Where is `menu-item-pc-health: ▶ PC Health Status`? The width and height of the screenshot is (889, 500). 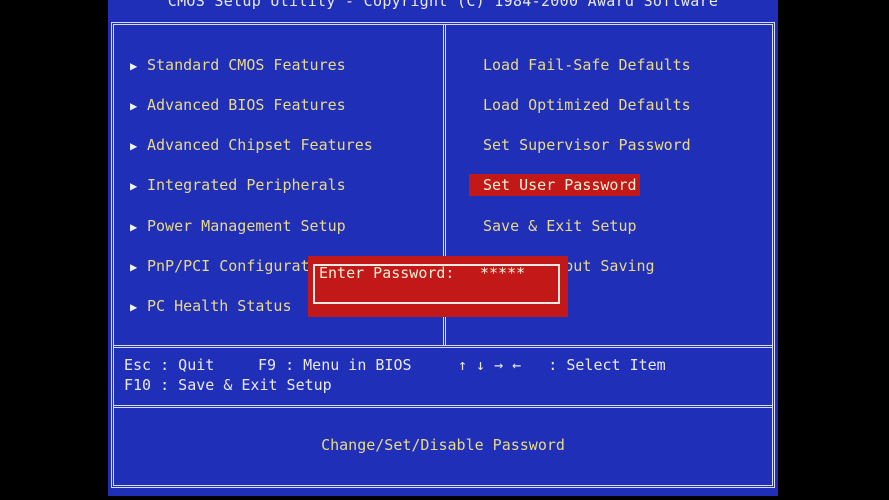
menu-item-pc-health: ▶ PC Health Status is located at coordinates (211, 306).